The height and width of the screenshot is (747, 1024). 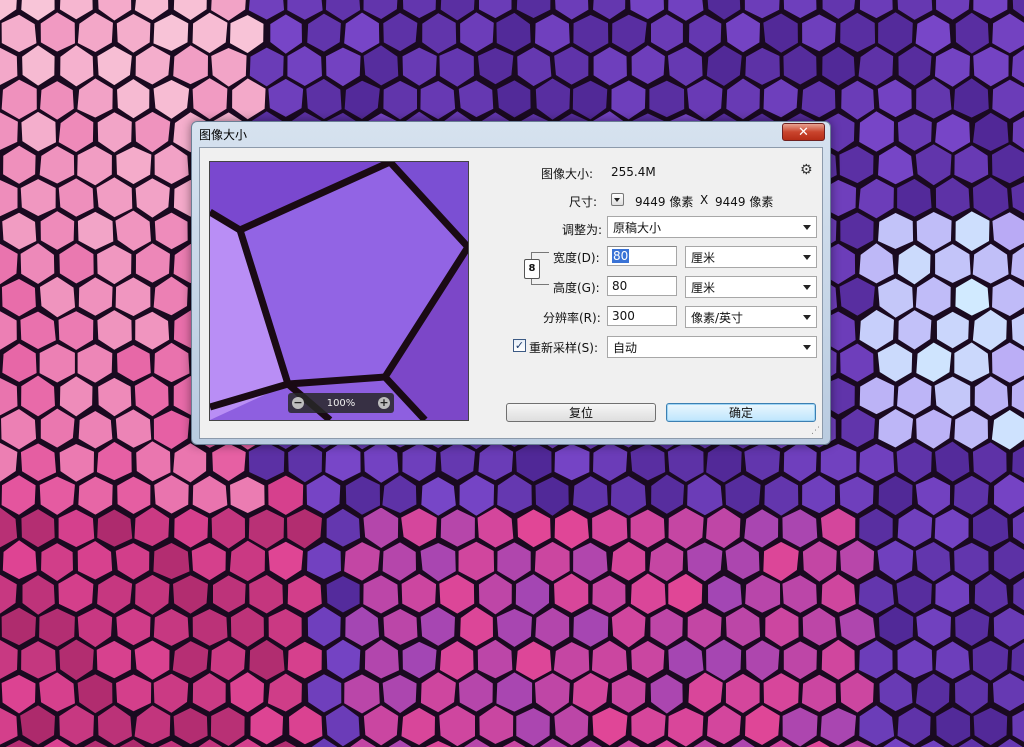 I want to click on image-preview: − 100% +, so click(x=339, y=291).